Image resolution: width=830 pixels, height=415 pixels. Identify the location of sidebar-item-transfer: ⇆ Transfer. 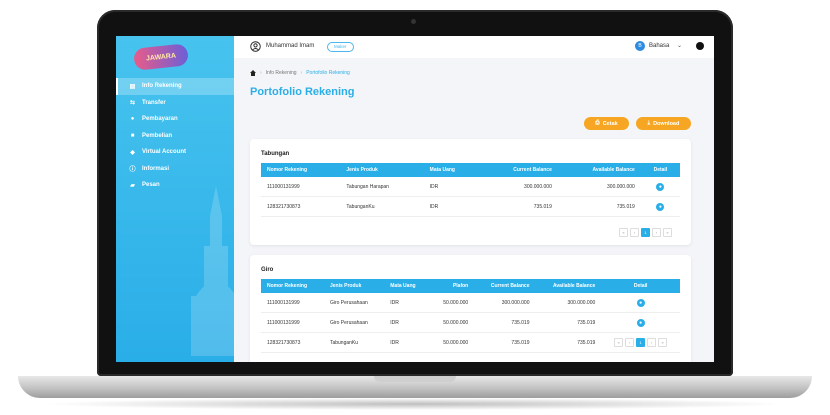
(175, 103).